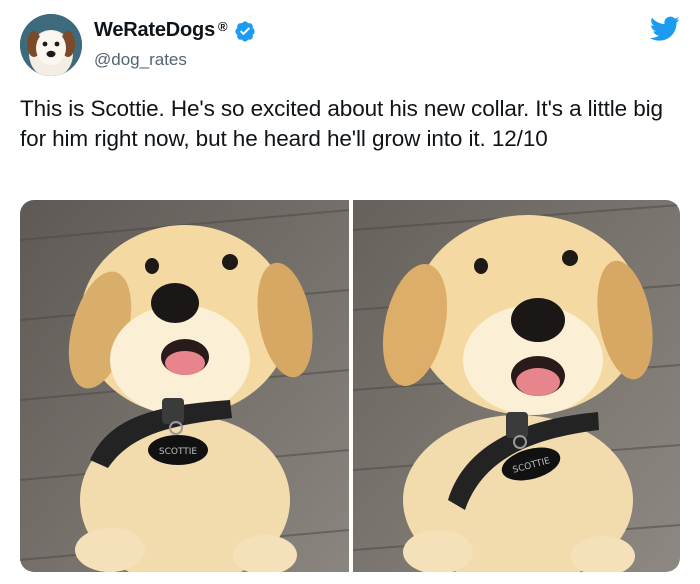  I want to click on twitter-bird-icon, so click(665, 29).